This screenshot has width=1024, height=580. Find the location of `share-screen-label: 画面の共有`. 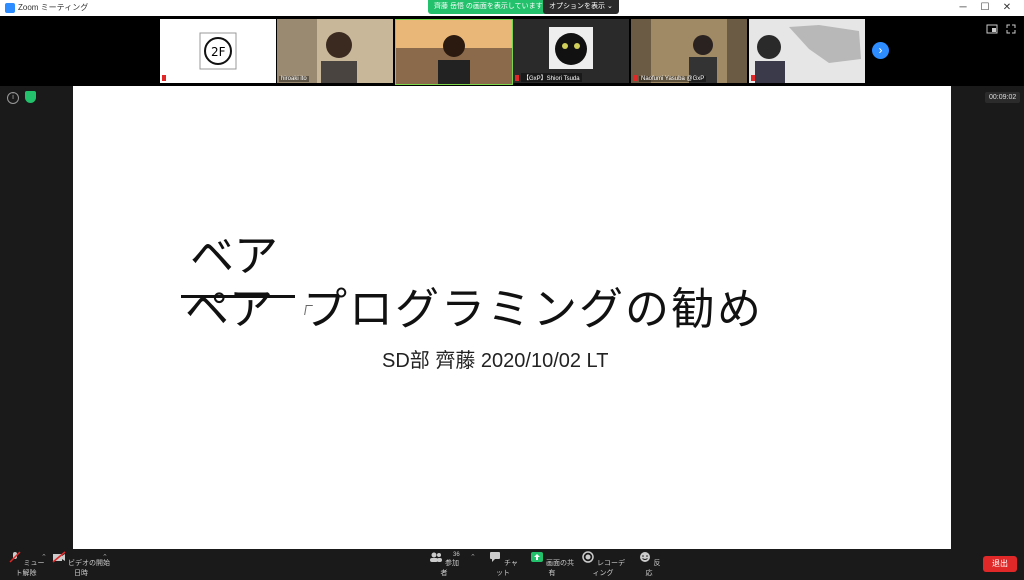

share-screen-label: 画面の共有 is located at coordinates (559, 568).